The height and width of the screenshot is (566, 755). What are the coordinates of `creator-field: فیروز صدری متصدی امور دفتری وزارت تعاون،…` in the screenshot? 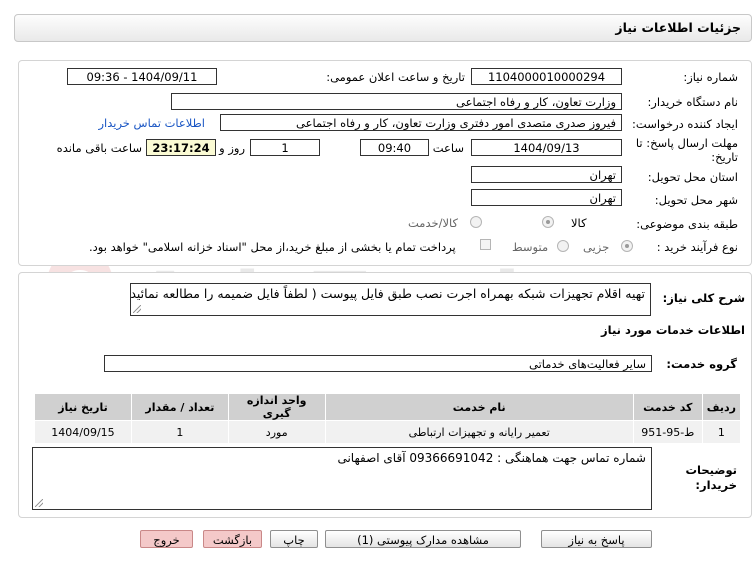 It's located at (421, 122).